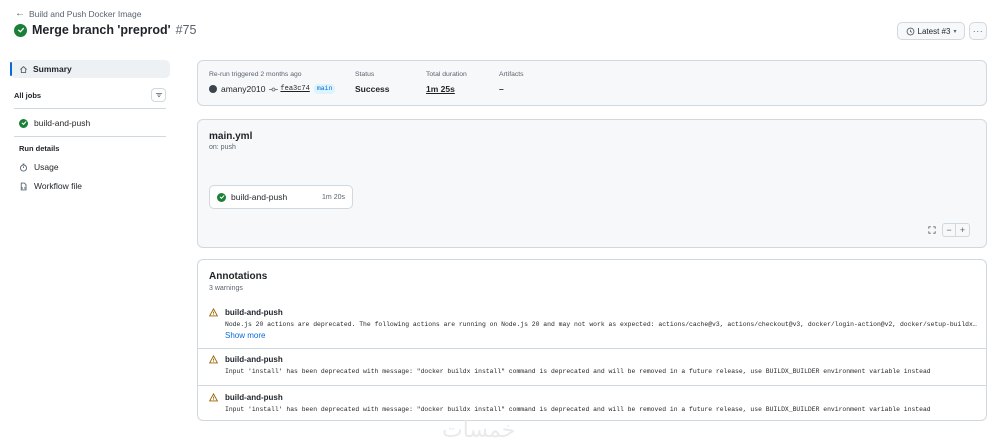 The width and height of the screenshot is (1000, 445). I want to click on sidebar-item-build-and-push: build-and-push, so click(90, 123).